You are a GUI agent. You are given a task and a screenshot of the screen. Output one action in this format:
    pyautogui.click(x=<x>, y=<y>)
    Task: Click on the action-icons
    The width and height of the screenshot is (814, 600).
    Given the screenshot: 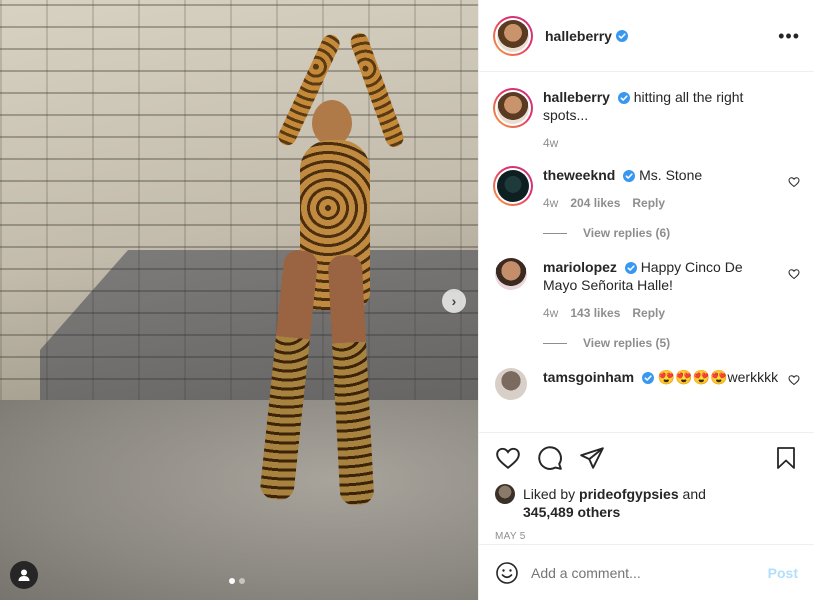 What is the action you would take?
    pyautogui.click(x=646, y=458)
    